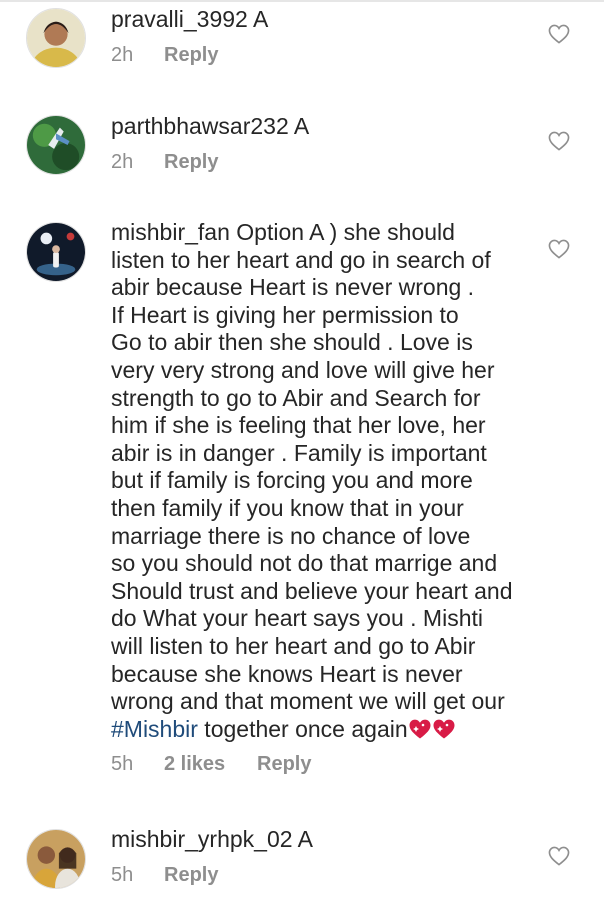 The image size is (604, 912). Describe the element at coordinates (302, 1) in the screenshot. I see `top-divider` at that location.